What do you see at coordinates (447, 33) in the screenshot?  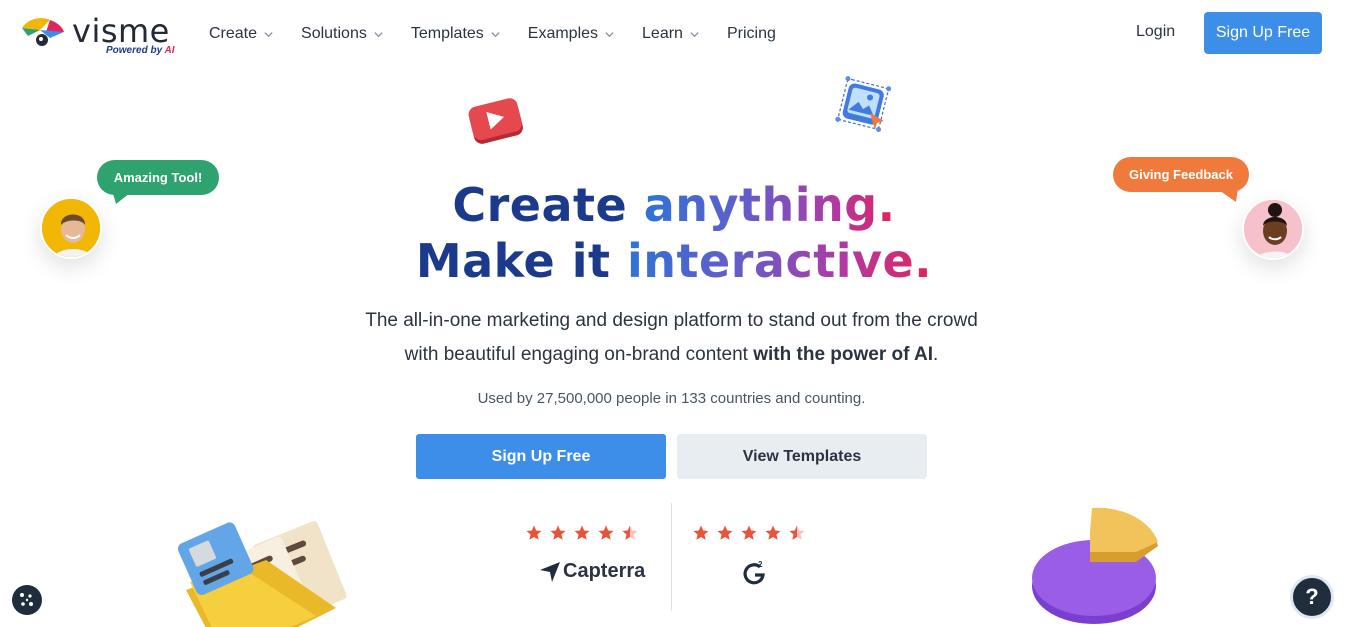 I see `nav-item-label: Templates` at bounding box center [447, 33].